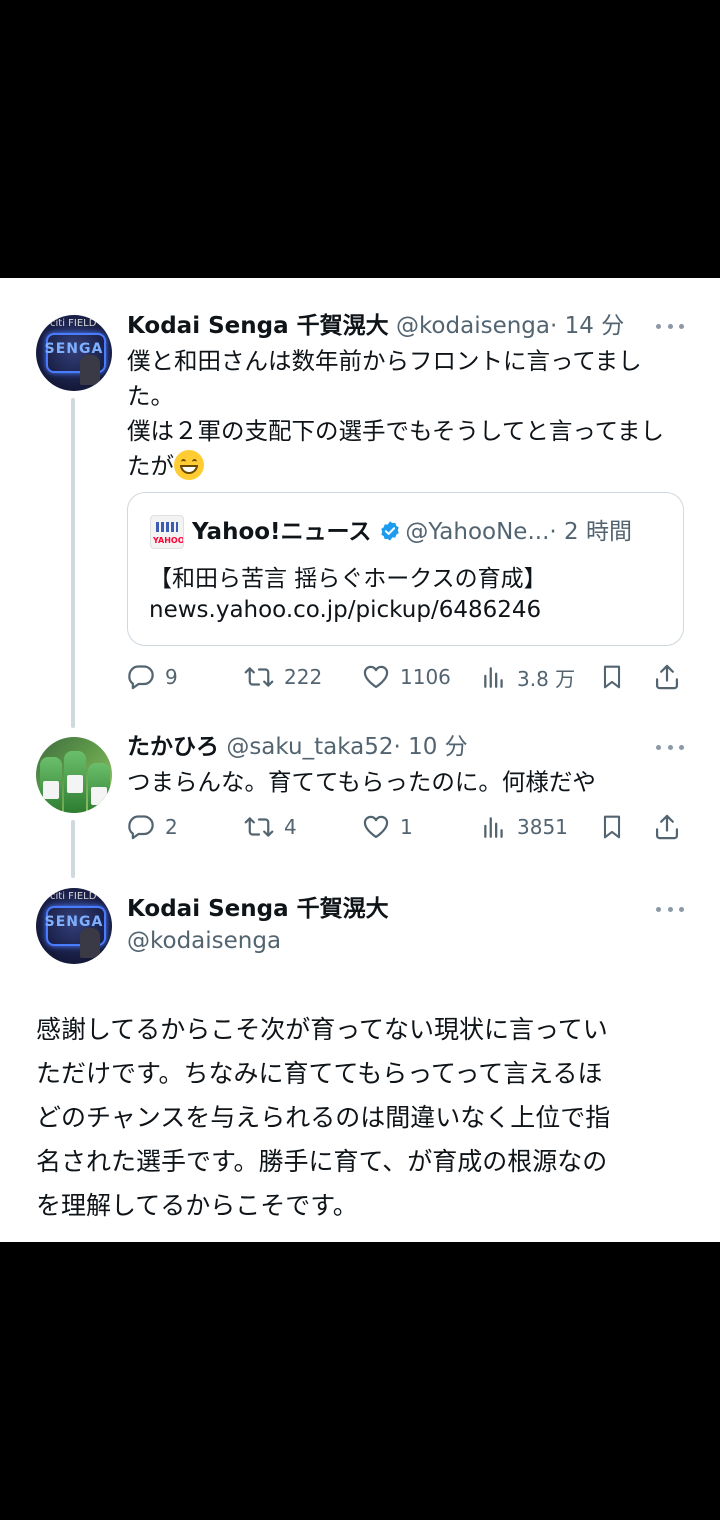  I want to click on reply-button: 2, so click(152, 827).